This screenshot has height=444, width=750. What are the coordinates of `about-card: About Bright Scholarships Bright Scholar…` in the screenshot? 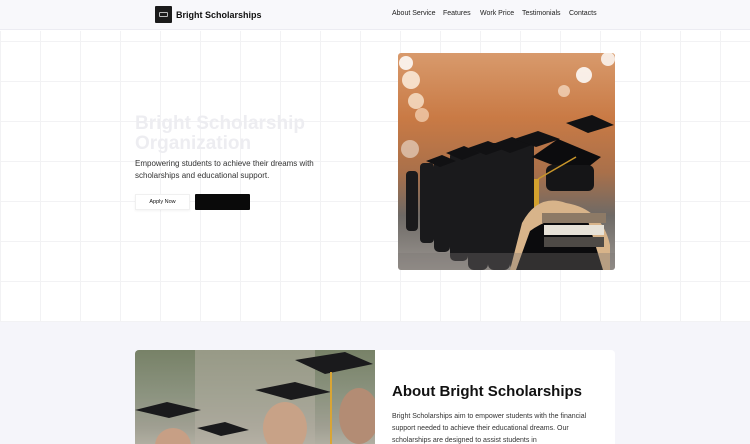 It's located at (375, 397).